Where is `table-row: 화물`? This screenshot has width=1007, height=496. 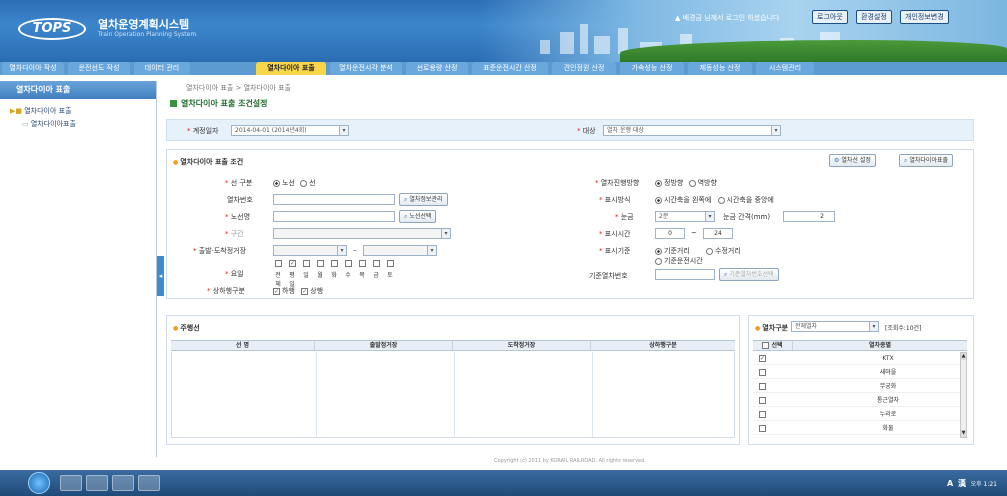 table-row: 화물 is located at coordinates (860, 428).